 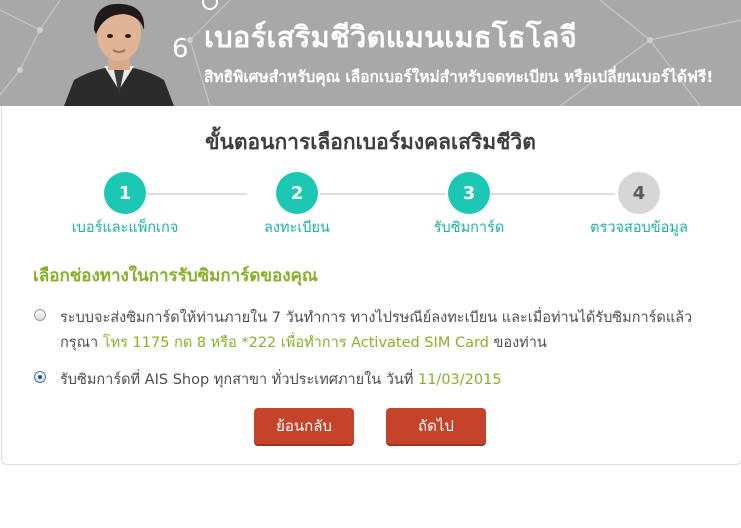 I want to click on step-label: เบอร์และแพ็กเกจ, so click(x=125, y=228).